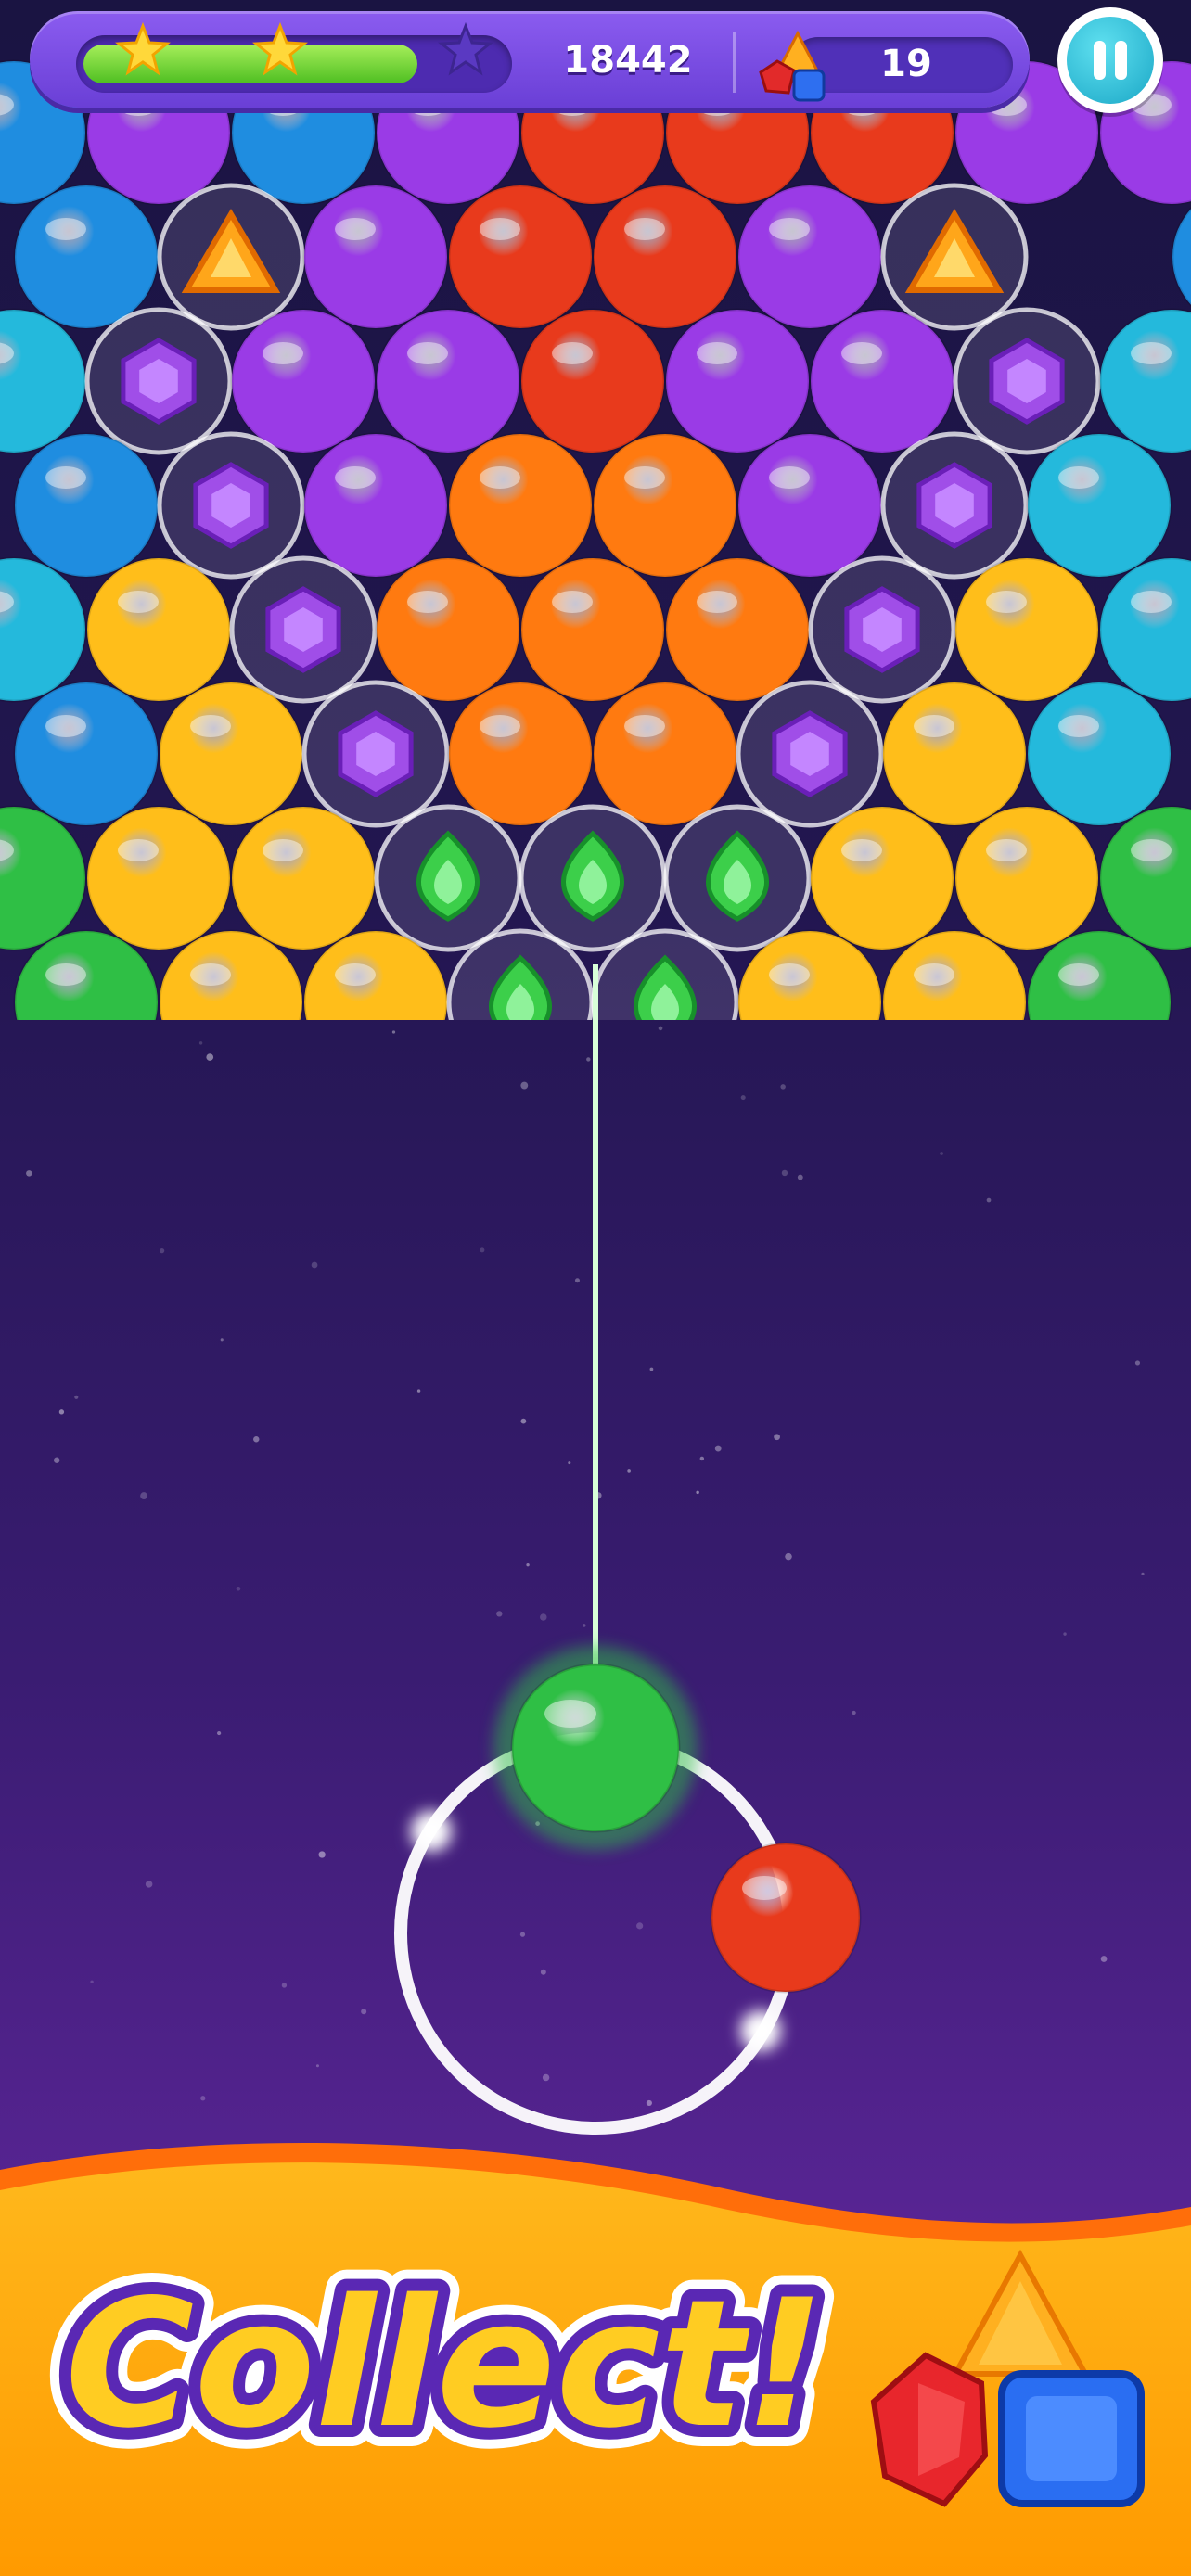 The image size is (1191, 2576). I want to click on top-hud: 18442 19, so click(530, 59).